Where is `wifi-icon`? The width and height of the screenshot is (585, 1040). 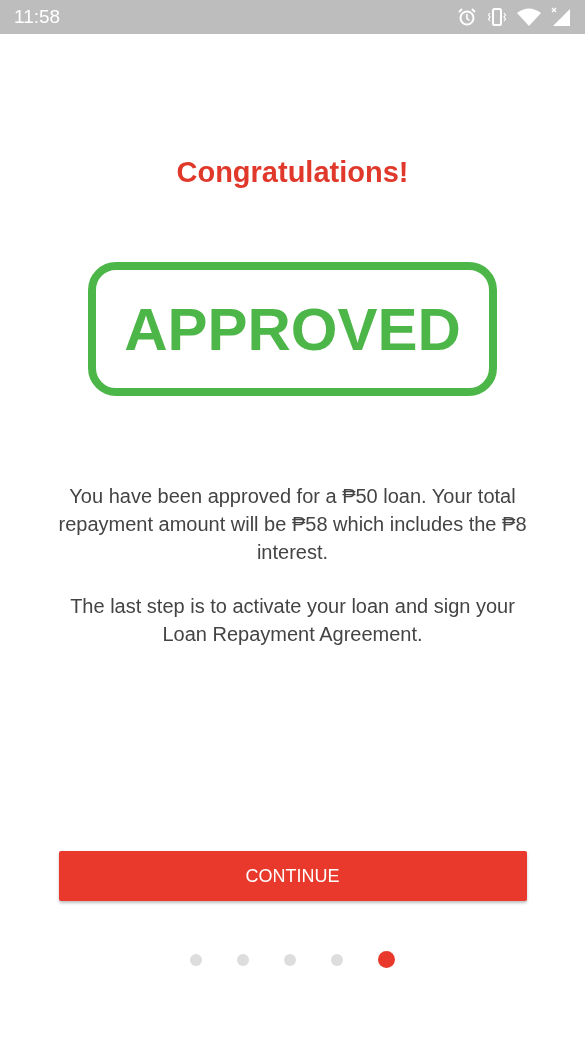
wifi-icon is located at coordinates (529, 17).